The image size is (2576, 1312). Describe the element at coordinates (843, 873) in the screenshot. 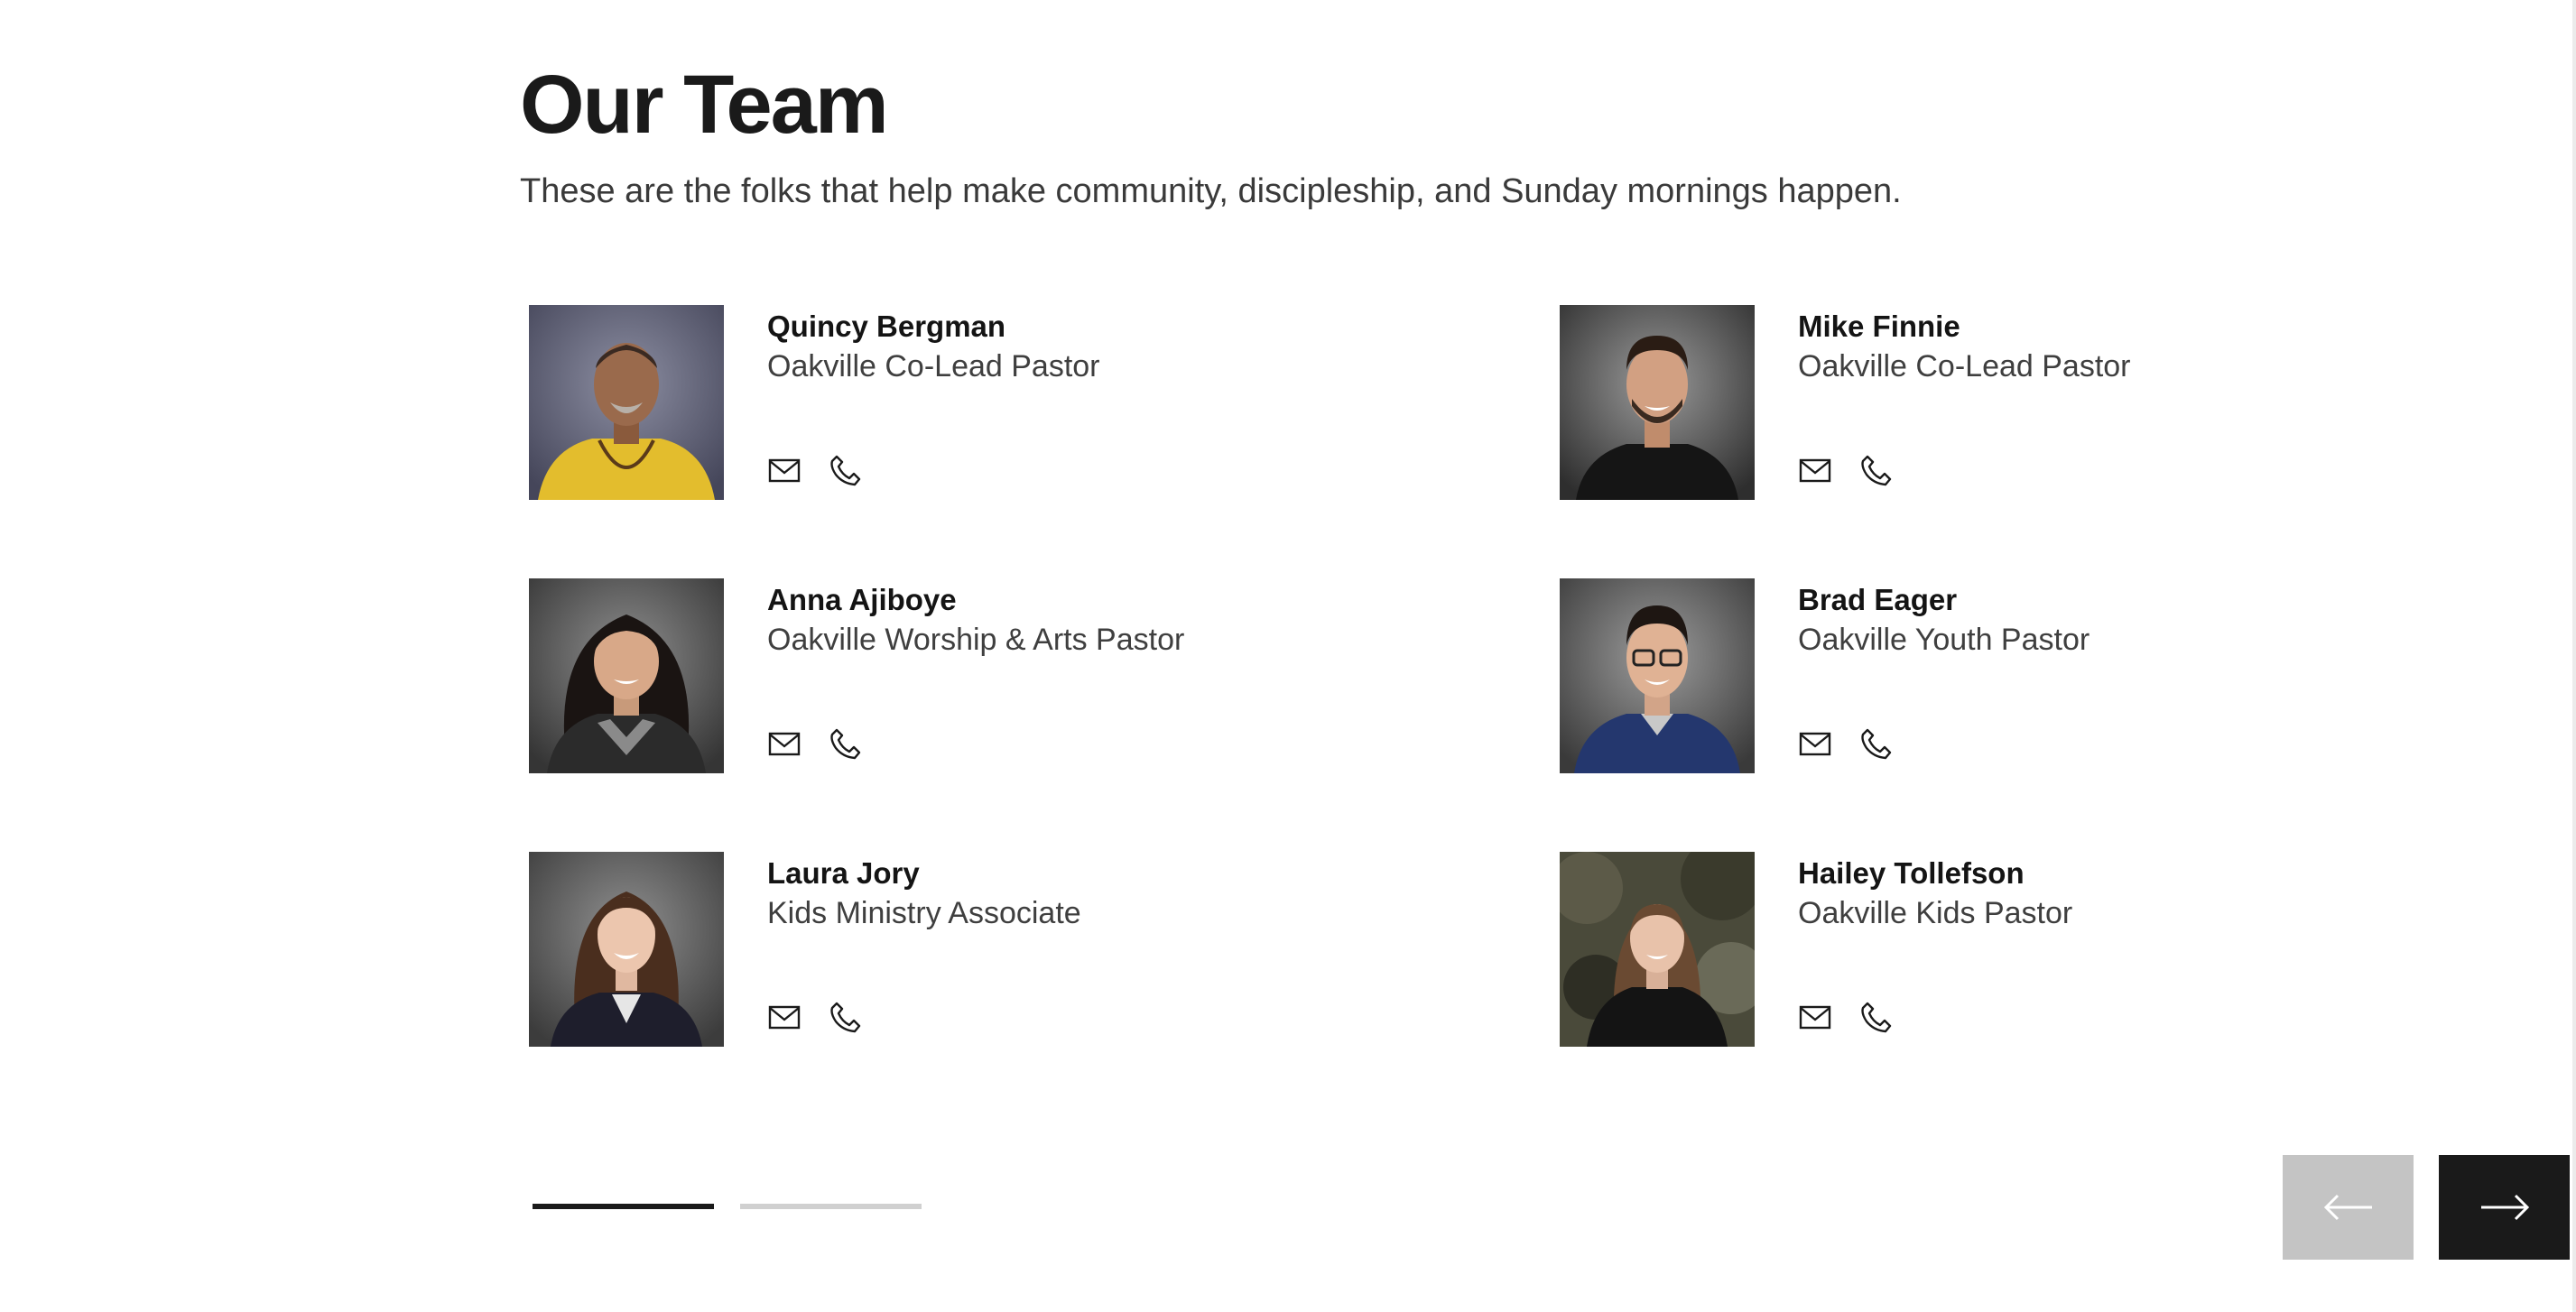

I see `team-member-name: Laura Jory` at that location.